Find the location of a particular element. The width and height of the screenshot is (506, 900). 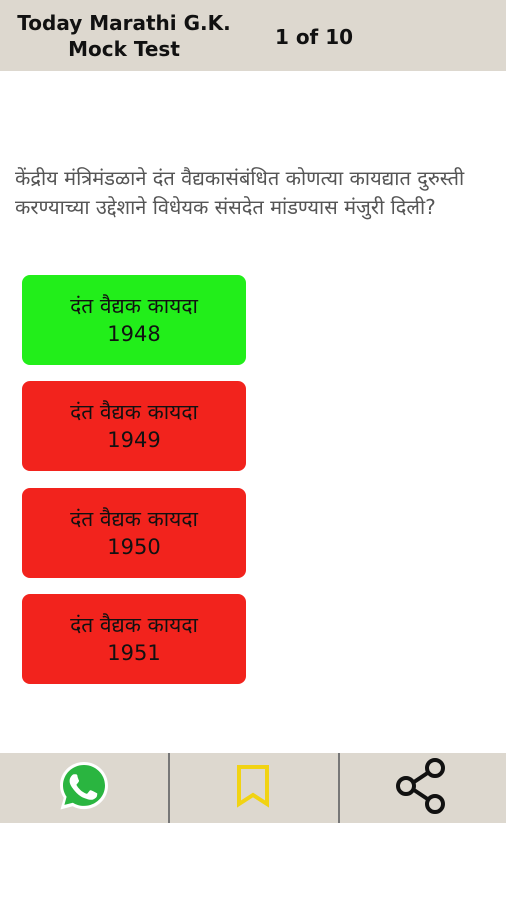

whatsapp-share-button is located at coordinates (84, 788).